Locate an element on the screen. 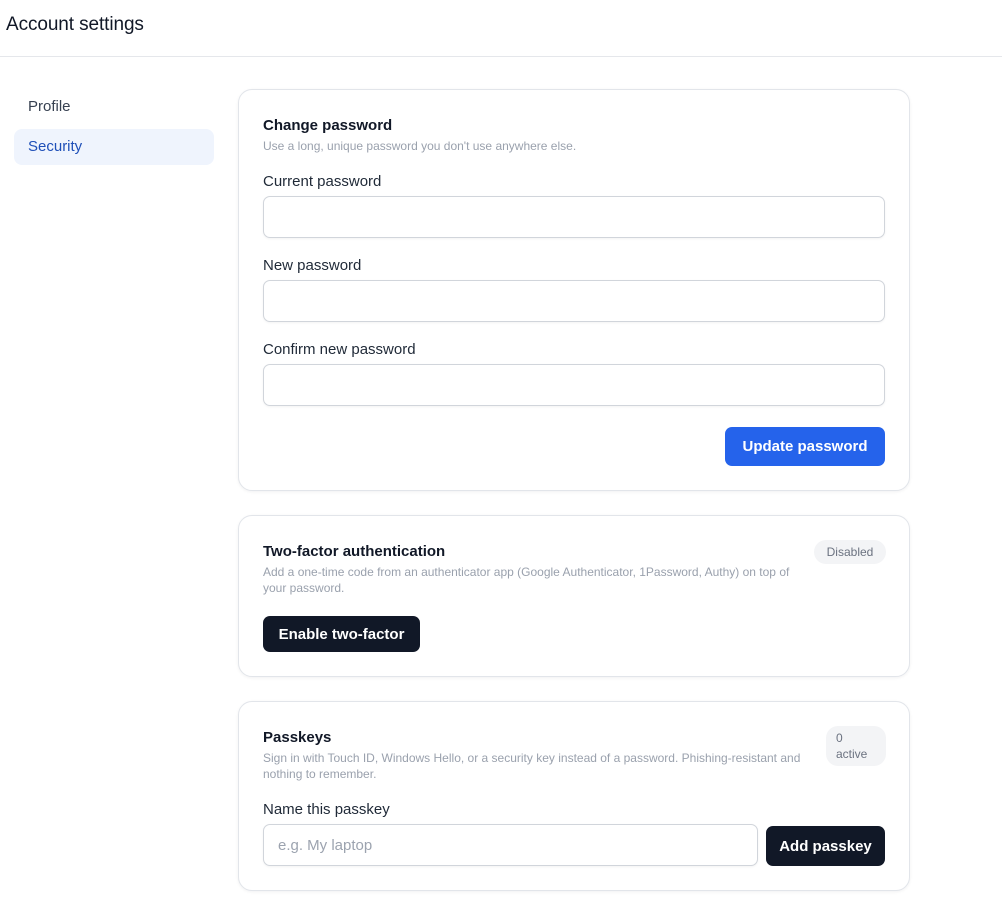 This screenshot has width=1002, height=897. change-password-title: Change password is located at coordinates (328, 125).